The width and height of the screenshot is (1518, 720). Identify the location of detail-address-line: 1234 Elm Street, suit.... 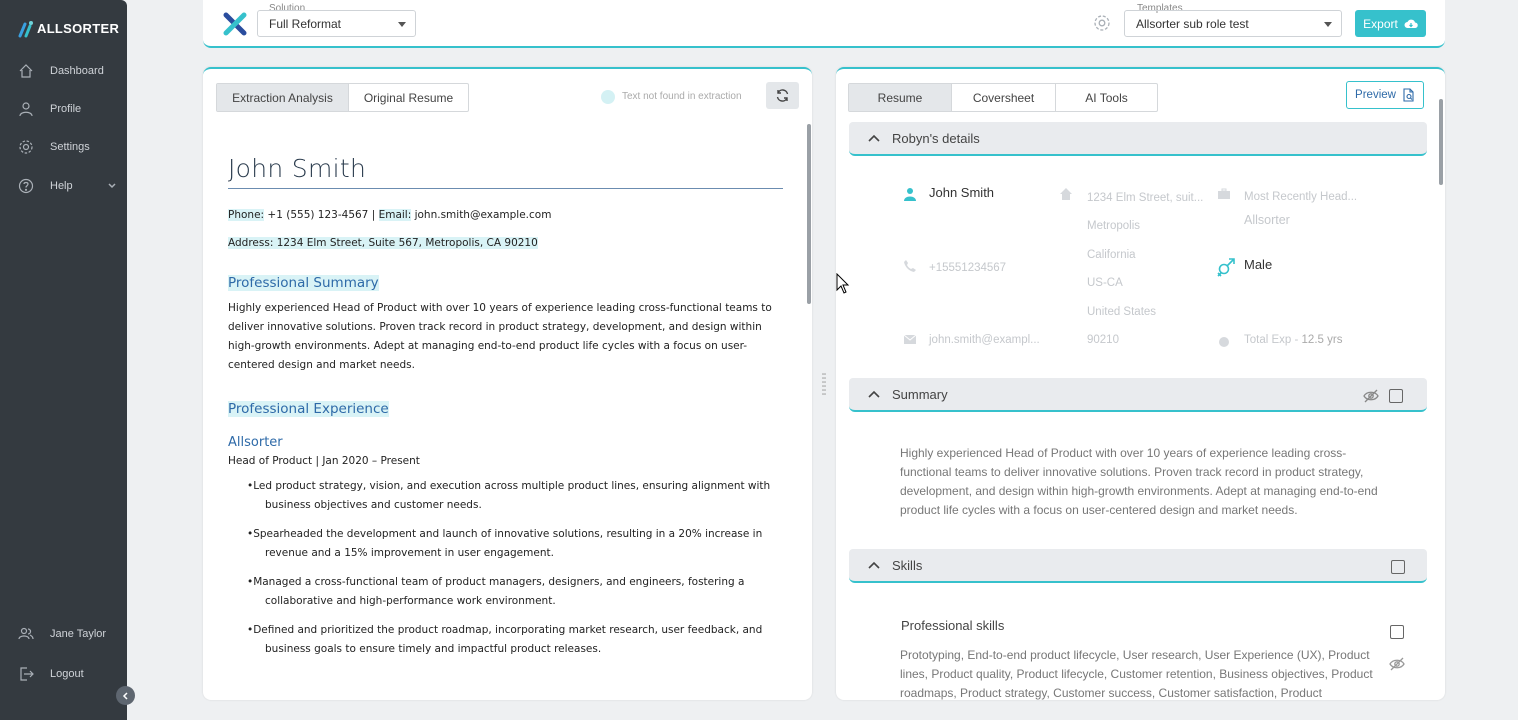
(1145, 198).